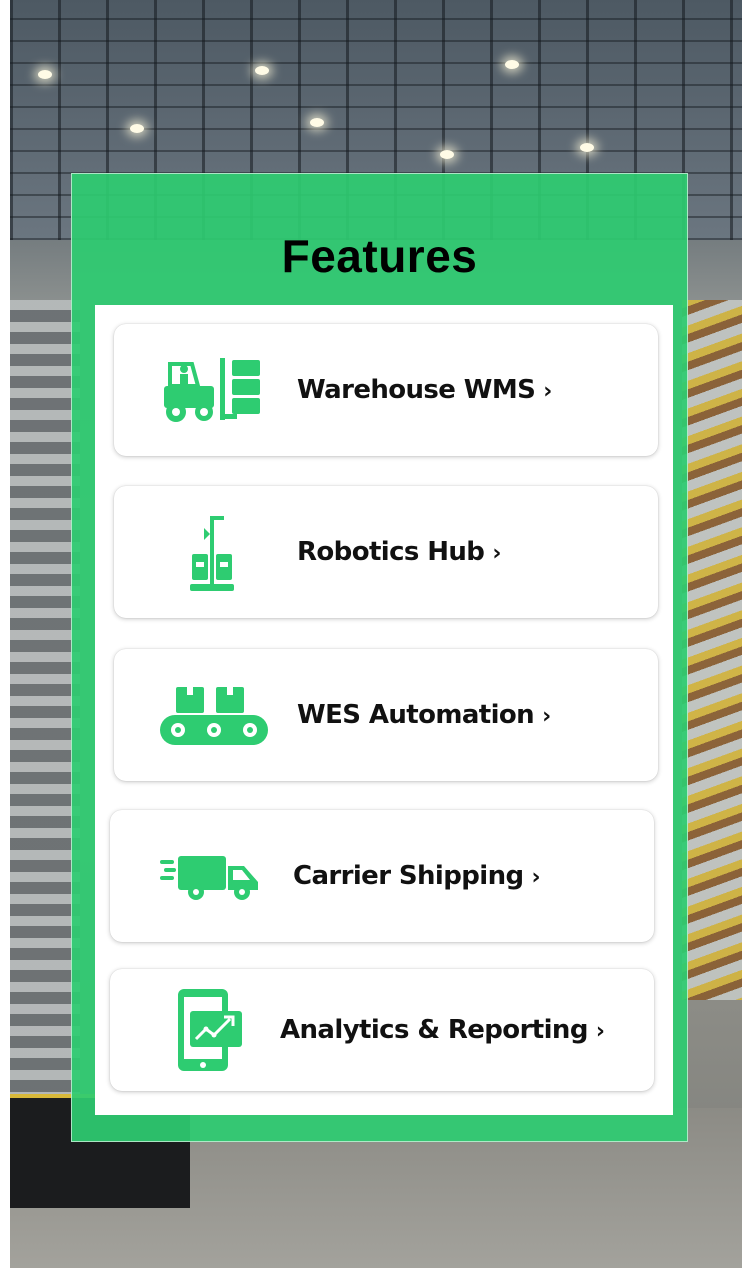 The width and height of the screenshot is (742, 1268). Describe the element at coordinates (712, 650) in the screenshot. I see `conveyor-rollers` at that location.